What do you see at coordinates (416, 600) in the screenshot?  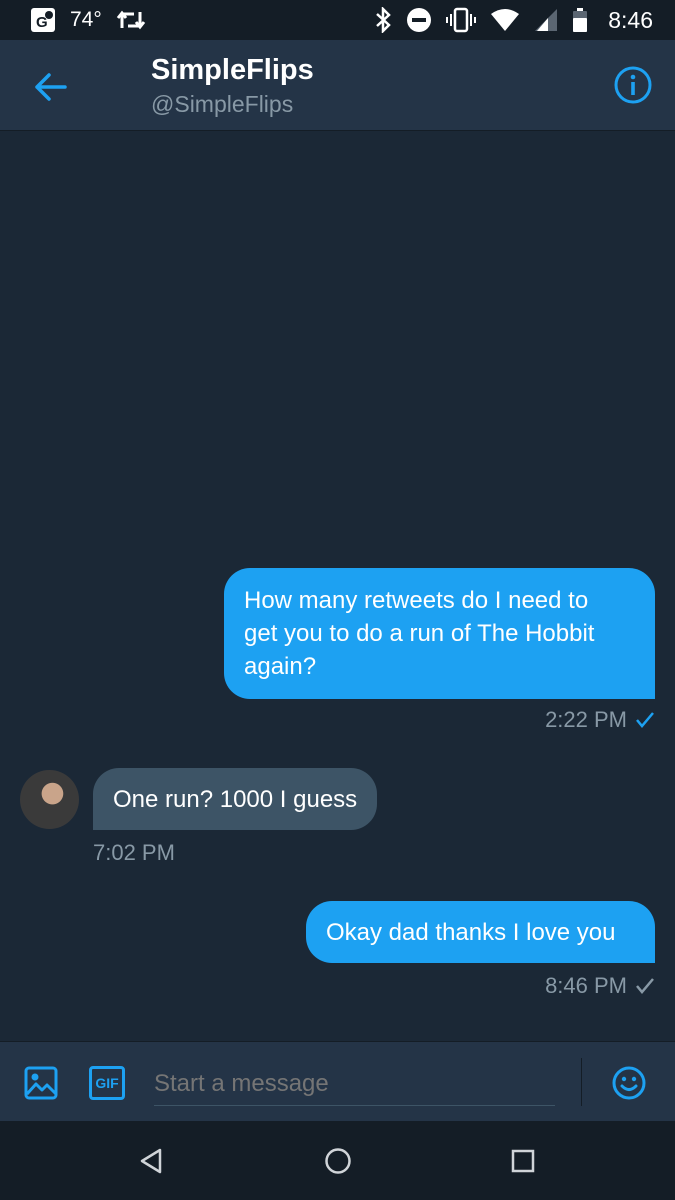 I see `message-line: How many retweets do I need to` at bounding box center [416, 600].